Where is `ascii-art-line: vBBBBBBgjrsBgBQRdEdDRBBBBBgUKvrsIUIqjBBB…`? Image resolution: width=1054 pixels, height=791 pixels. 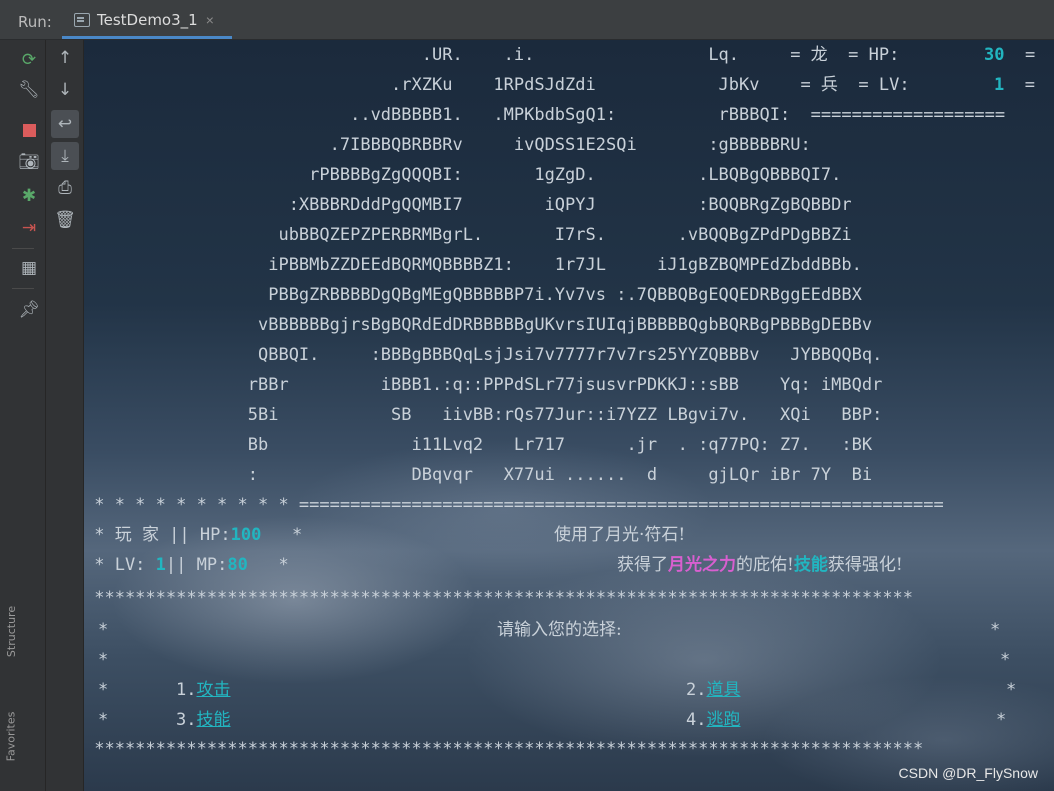 ascii-art-line: vBBBBBBgjrsBgBQRdEdDRBBBBBgUKvrsIUIqjBBB… is located at coordinates (478, 325).